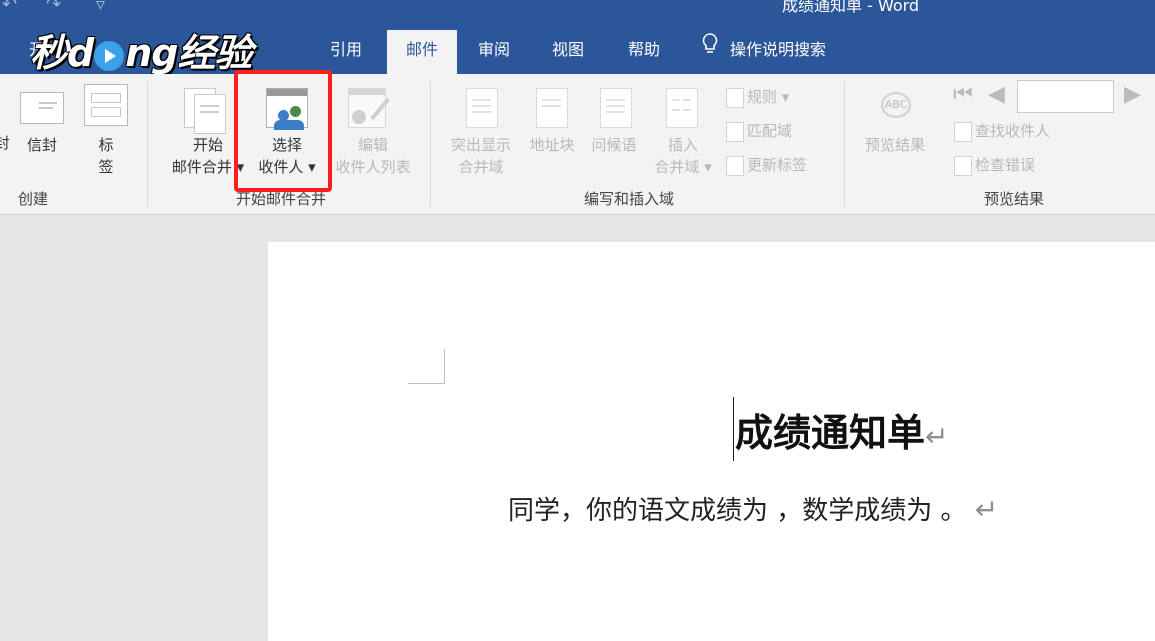 The height and width of the screenshot is (641, 1155). I want to click on tell-me-search: 操作说明搜索, so click(782, 52).